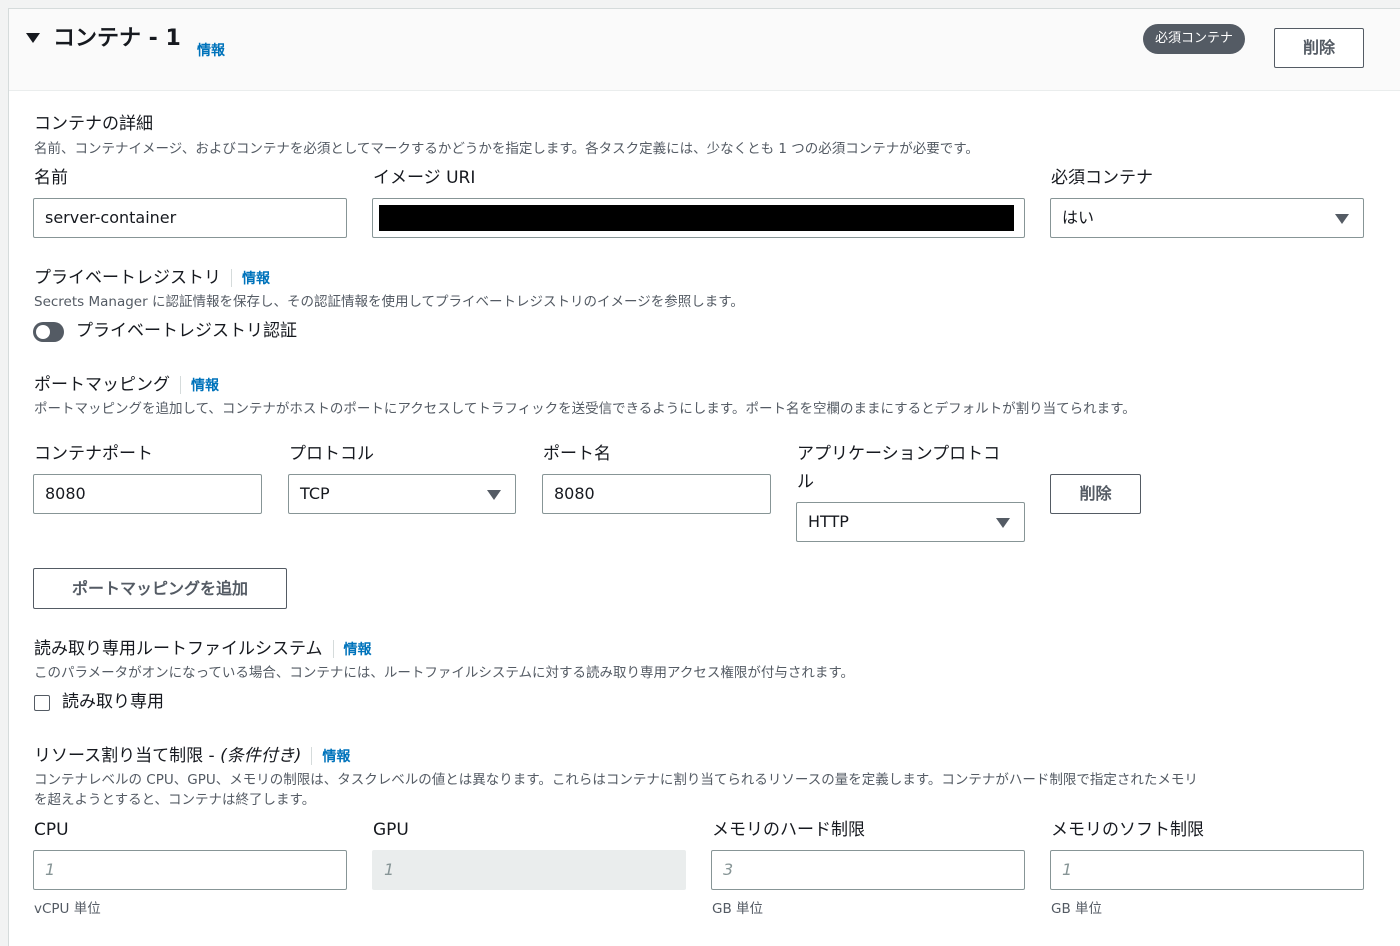 The width and height of the screenshot is (1400, 946). I want to click on readonly-fs-title: 読み取り専用ルートファイルシステム 情報, so click(203, 649).